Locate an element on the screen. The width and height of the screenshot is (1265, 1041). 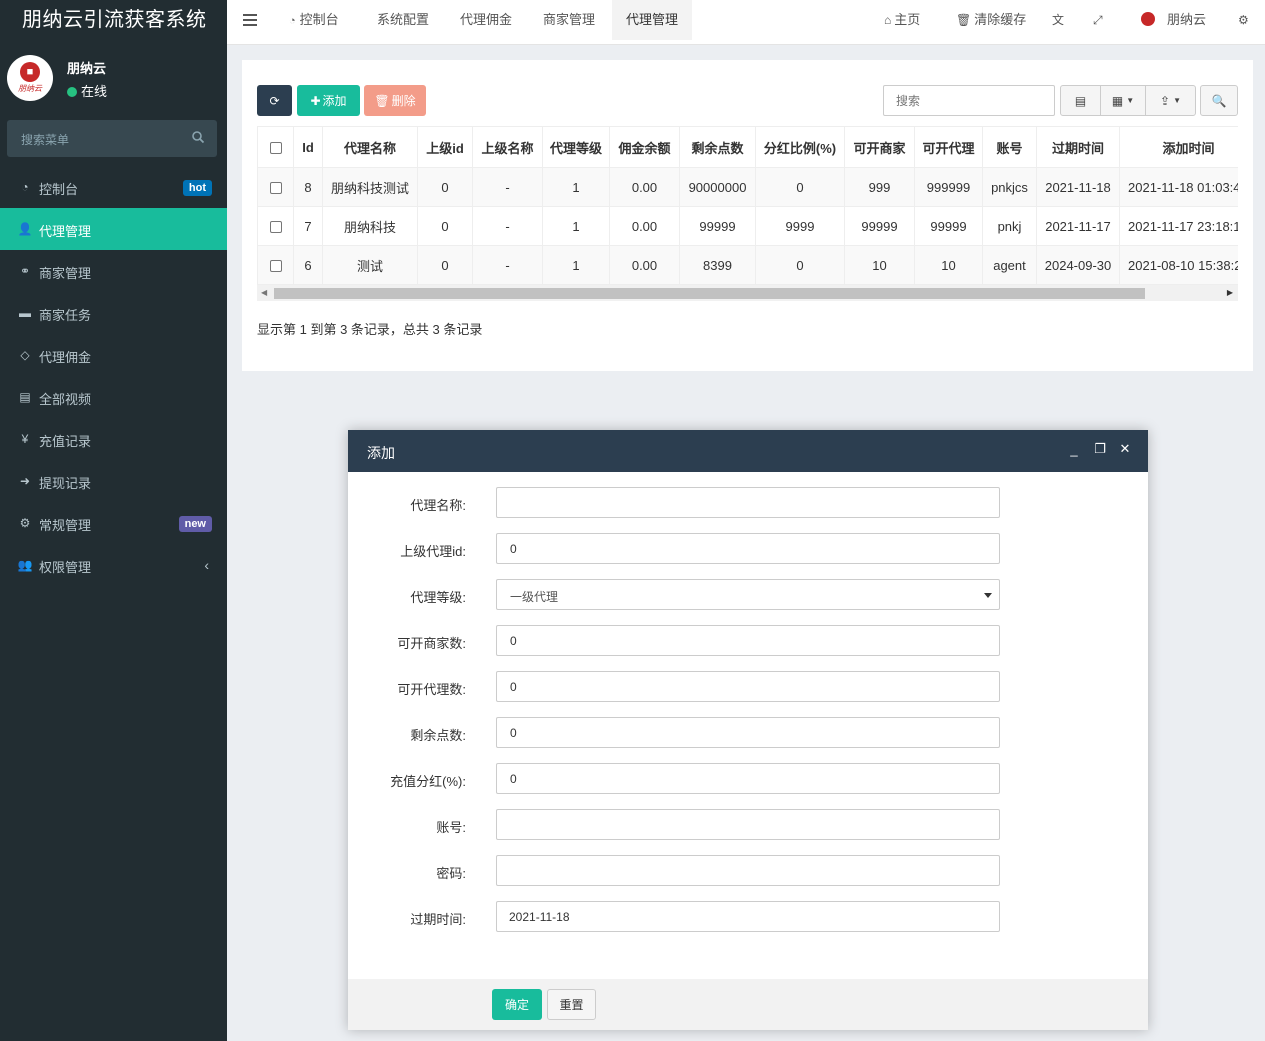
form-row-agent-quota: 可开代理数: is located at coordinates (748, 686).